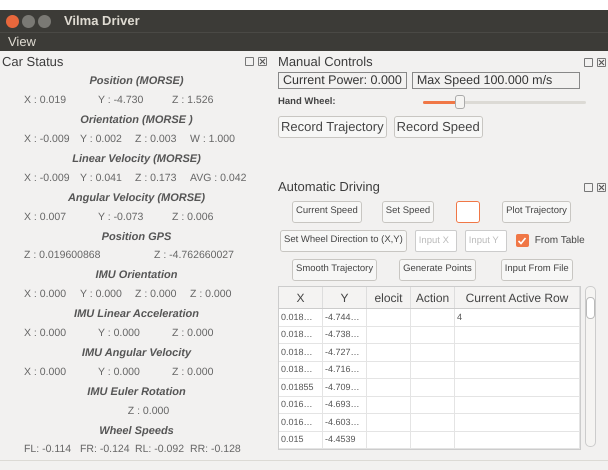 This screenshot has width=608, height=470. Describe the element at coordinates (63, 256) in the screenshot. I see `value-label: Z : 0.019600868` at that location.